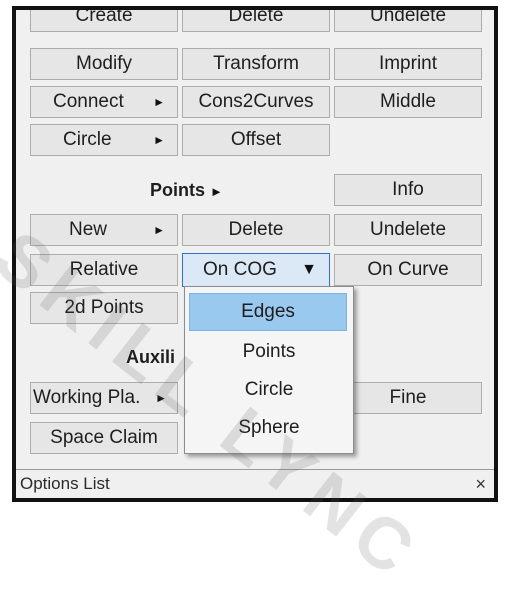 This screenshot has width=514, height=600. I want to click on new-point-button: New ►, so click(104, 230).